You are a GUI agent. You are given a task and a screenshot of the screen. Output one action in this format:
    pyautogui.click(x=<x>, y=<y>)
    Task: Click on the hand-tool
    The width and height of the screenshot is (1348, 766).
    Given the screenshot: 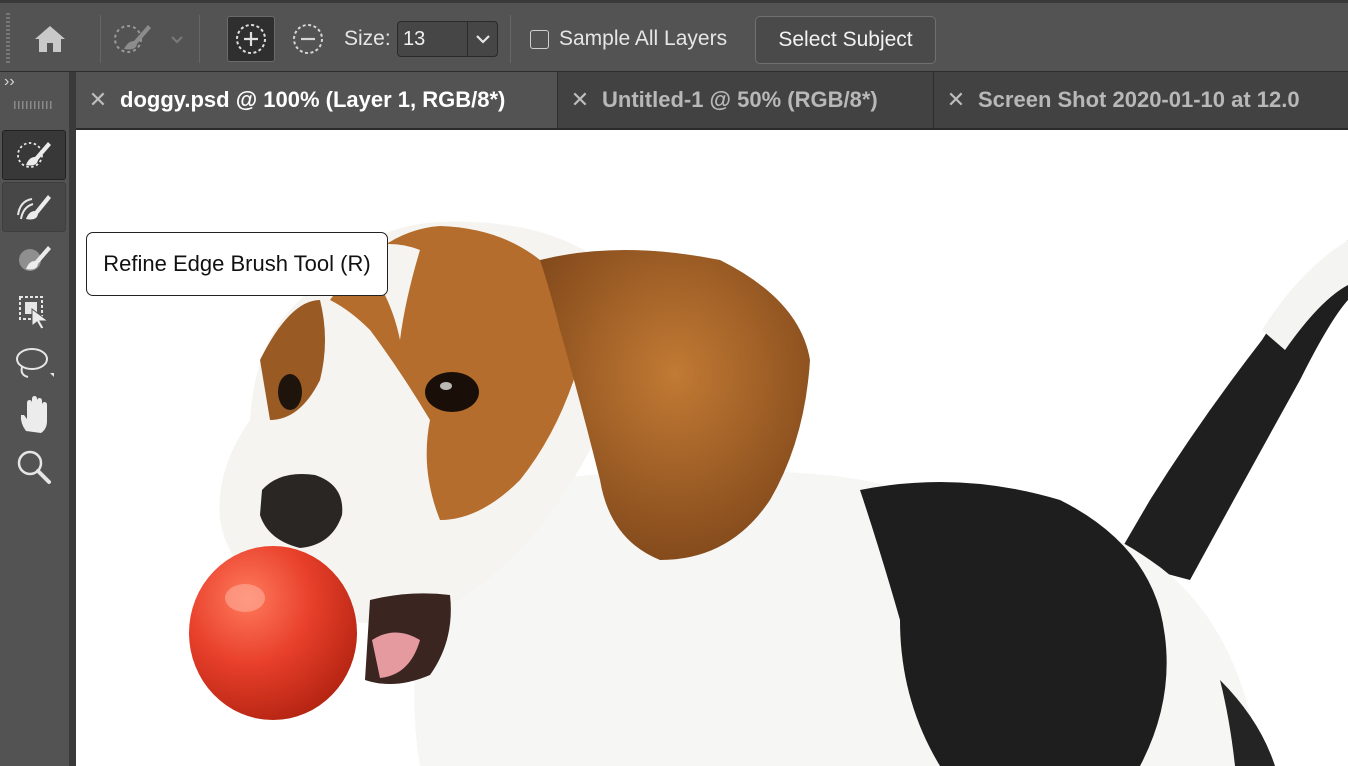 What is the action you would take?
    pyautogui.click(x=34, y=415)
    